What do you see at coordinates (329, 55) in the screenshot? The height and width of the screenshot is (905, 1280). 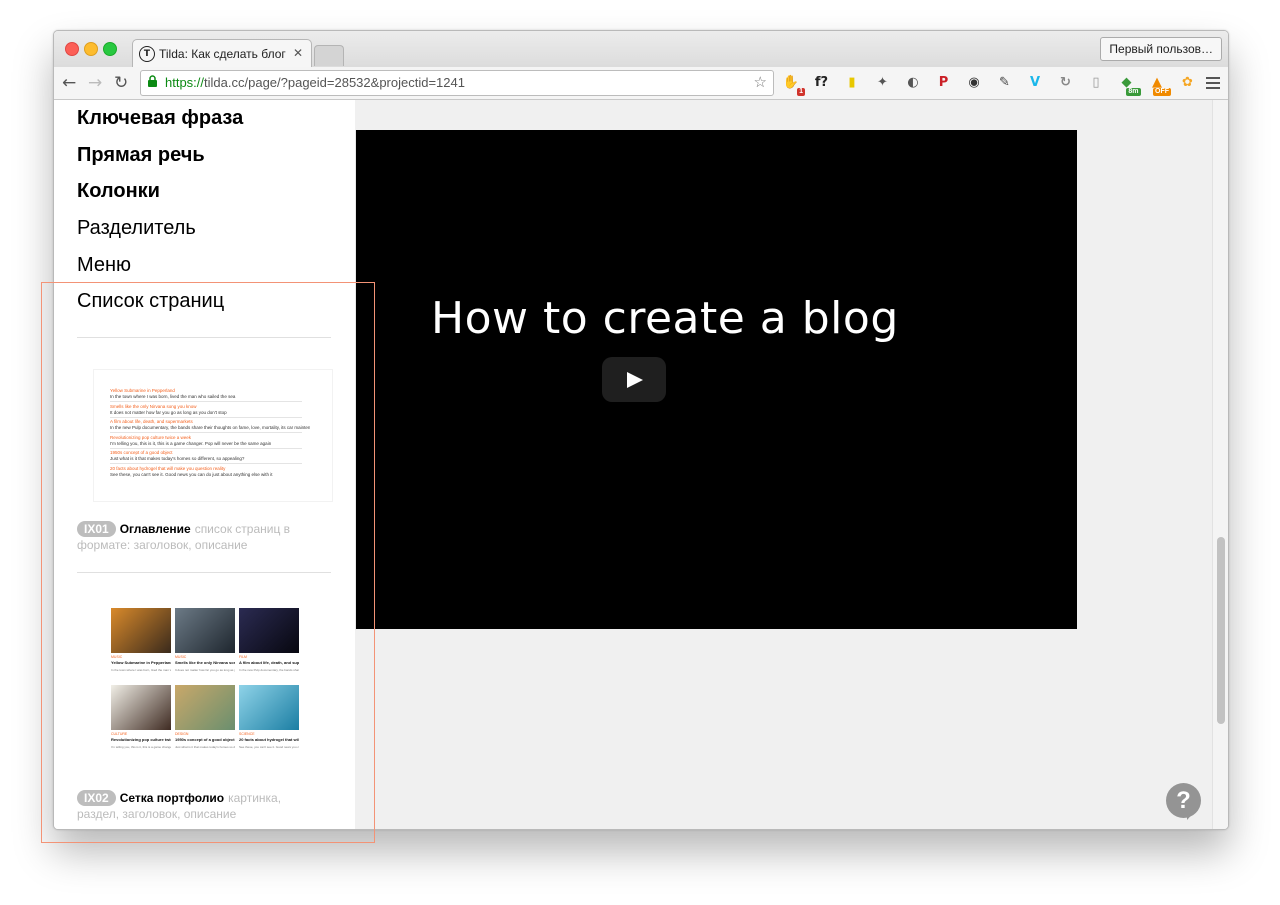 I see `new-tab-button` at bounding box center [329, 55].